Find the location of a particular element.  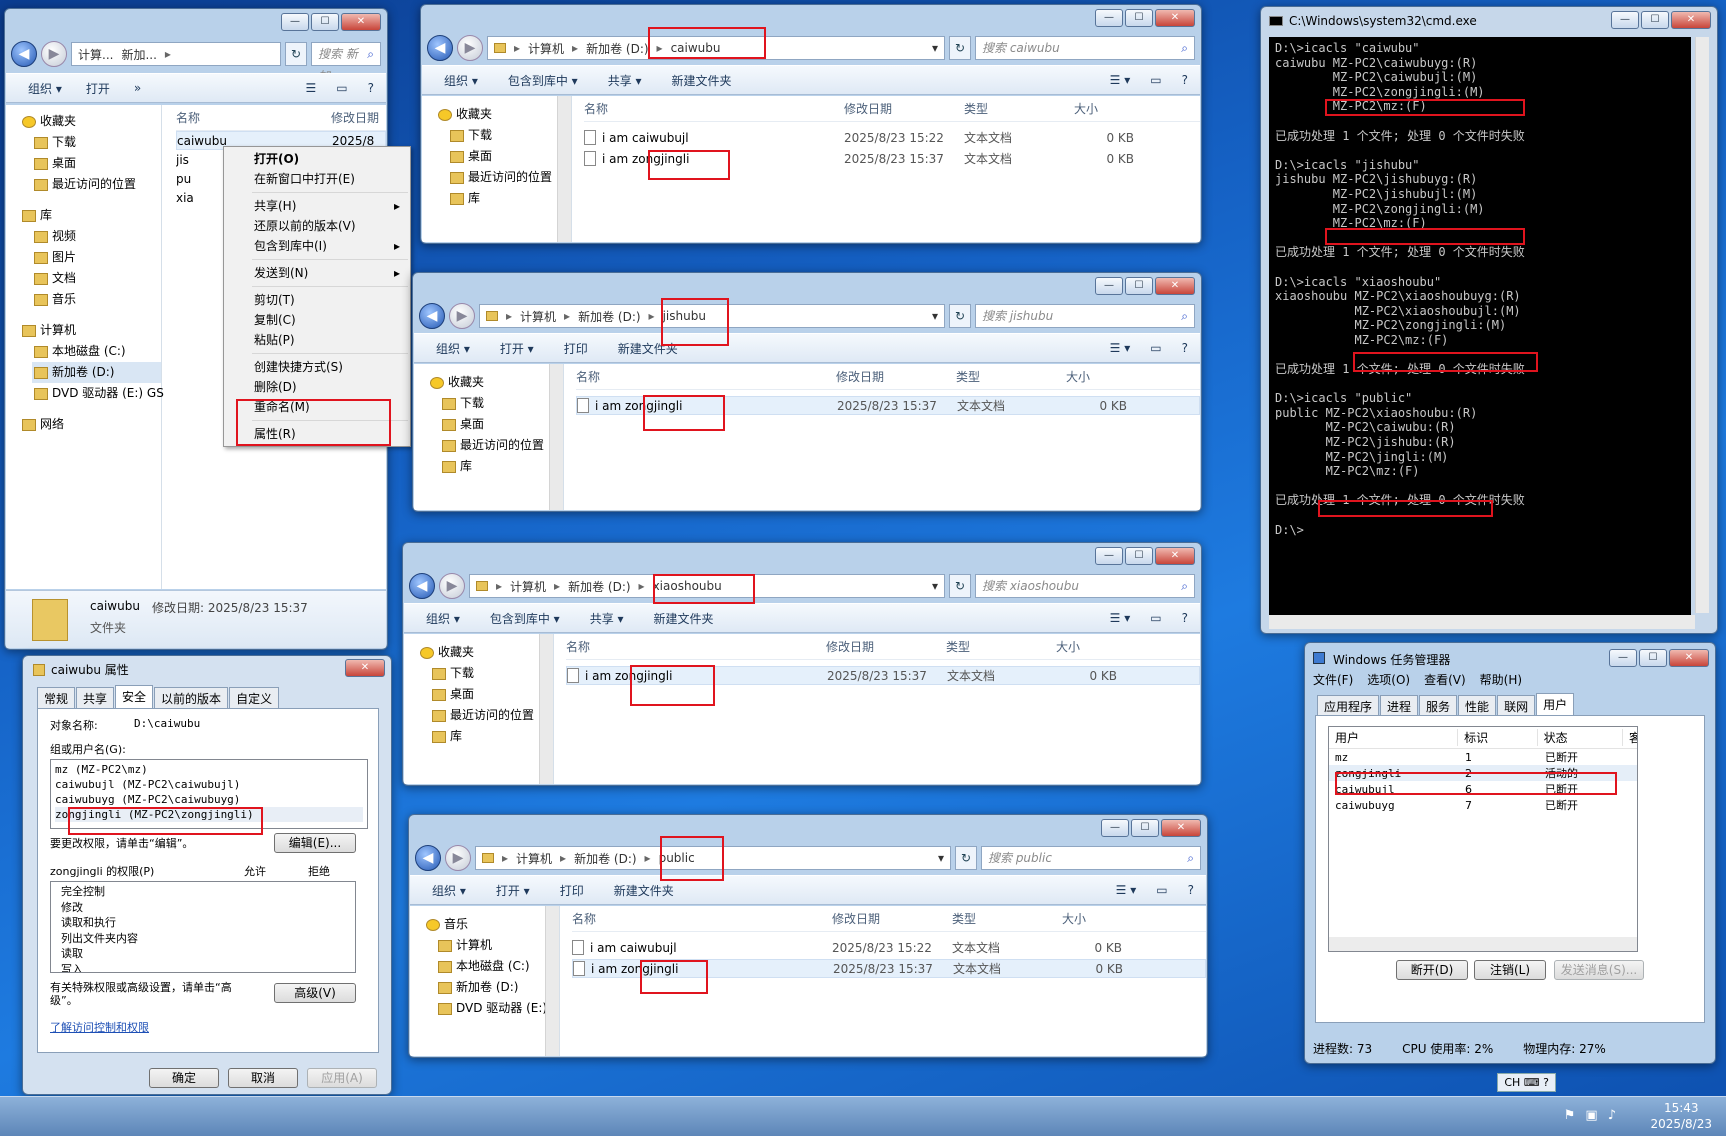

address-bar: ▸ 计算机 ▸ 新加卷 (D:) ▸ public ▾ is located at coordinates (713, 858).